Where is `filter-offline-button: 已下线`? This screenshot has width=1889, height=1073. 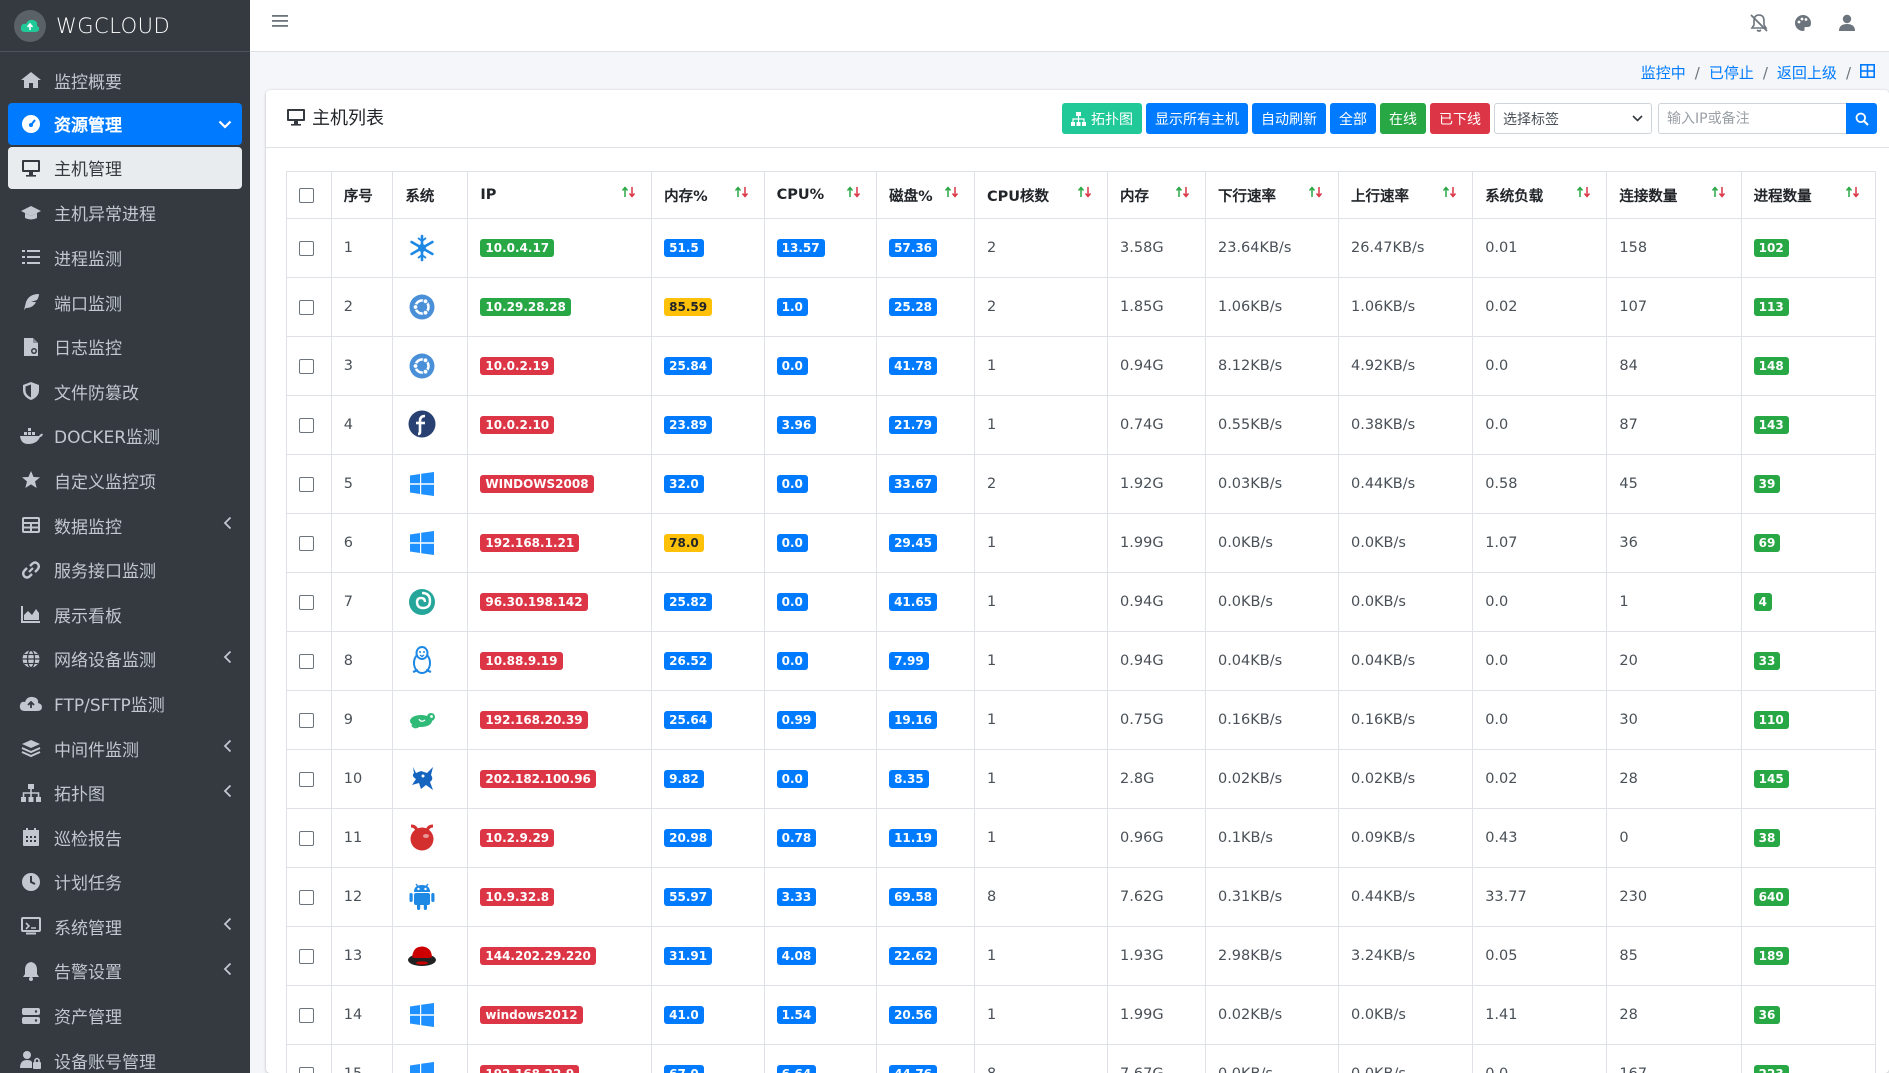 filter-offline-button: 已下线 is located at coordinates (1460, 118).